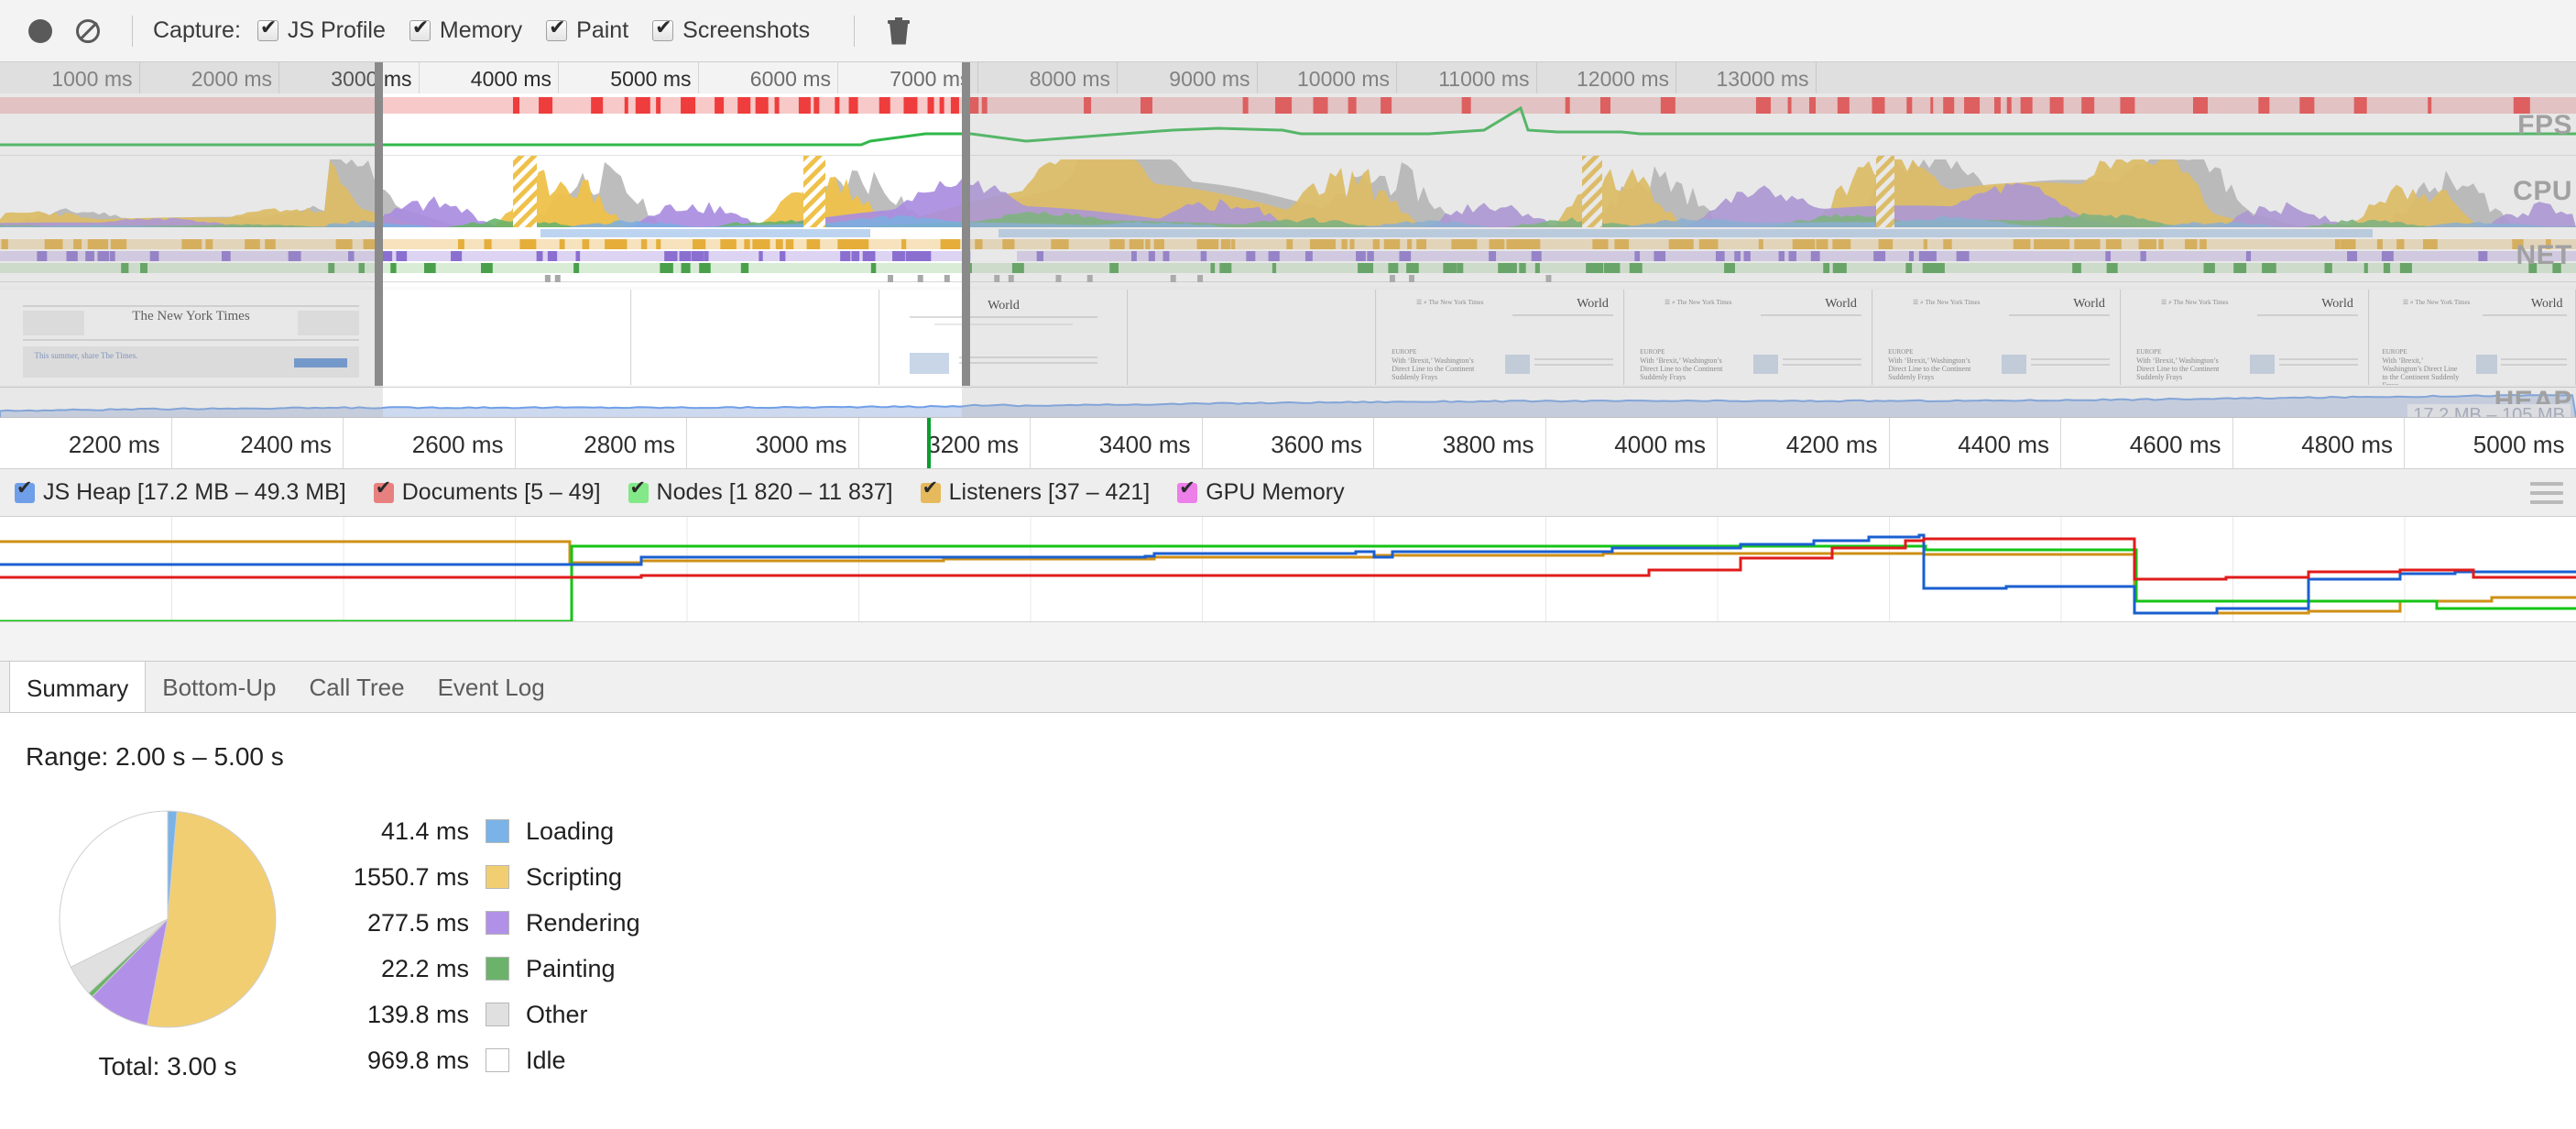  I want to click on capture-option-screenshots: Screenshots, so click(731, 31).